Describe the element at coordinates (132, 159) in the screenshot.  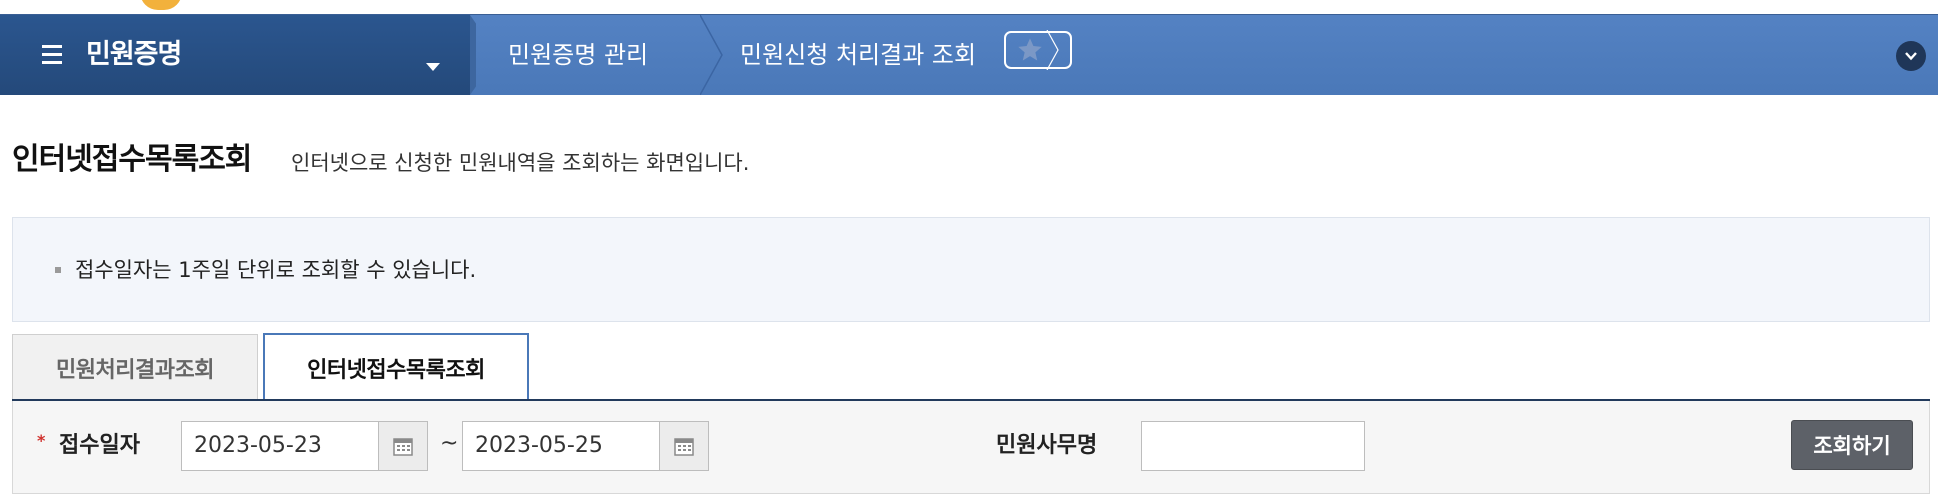
I see `page-title: 인터넷접수목록조회` at that location.